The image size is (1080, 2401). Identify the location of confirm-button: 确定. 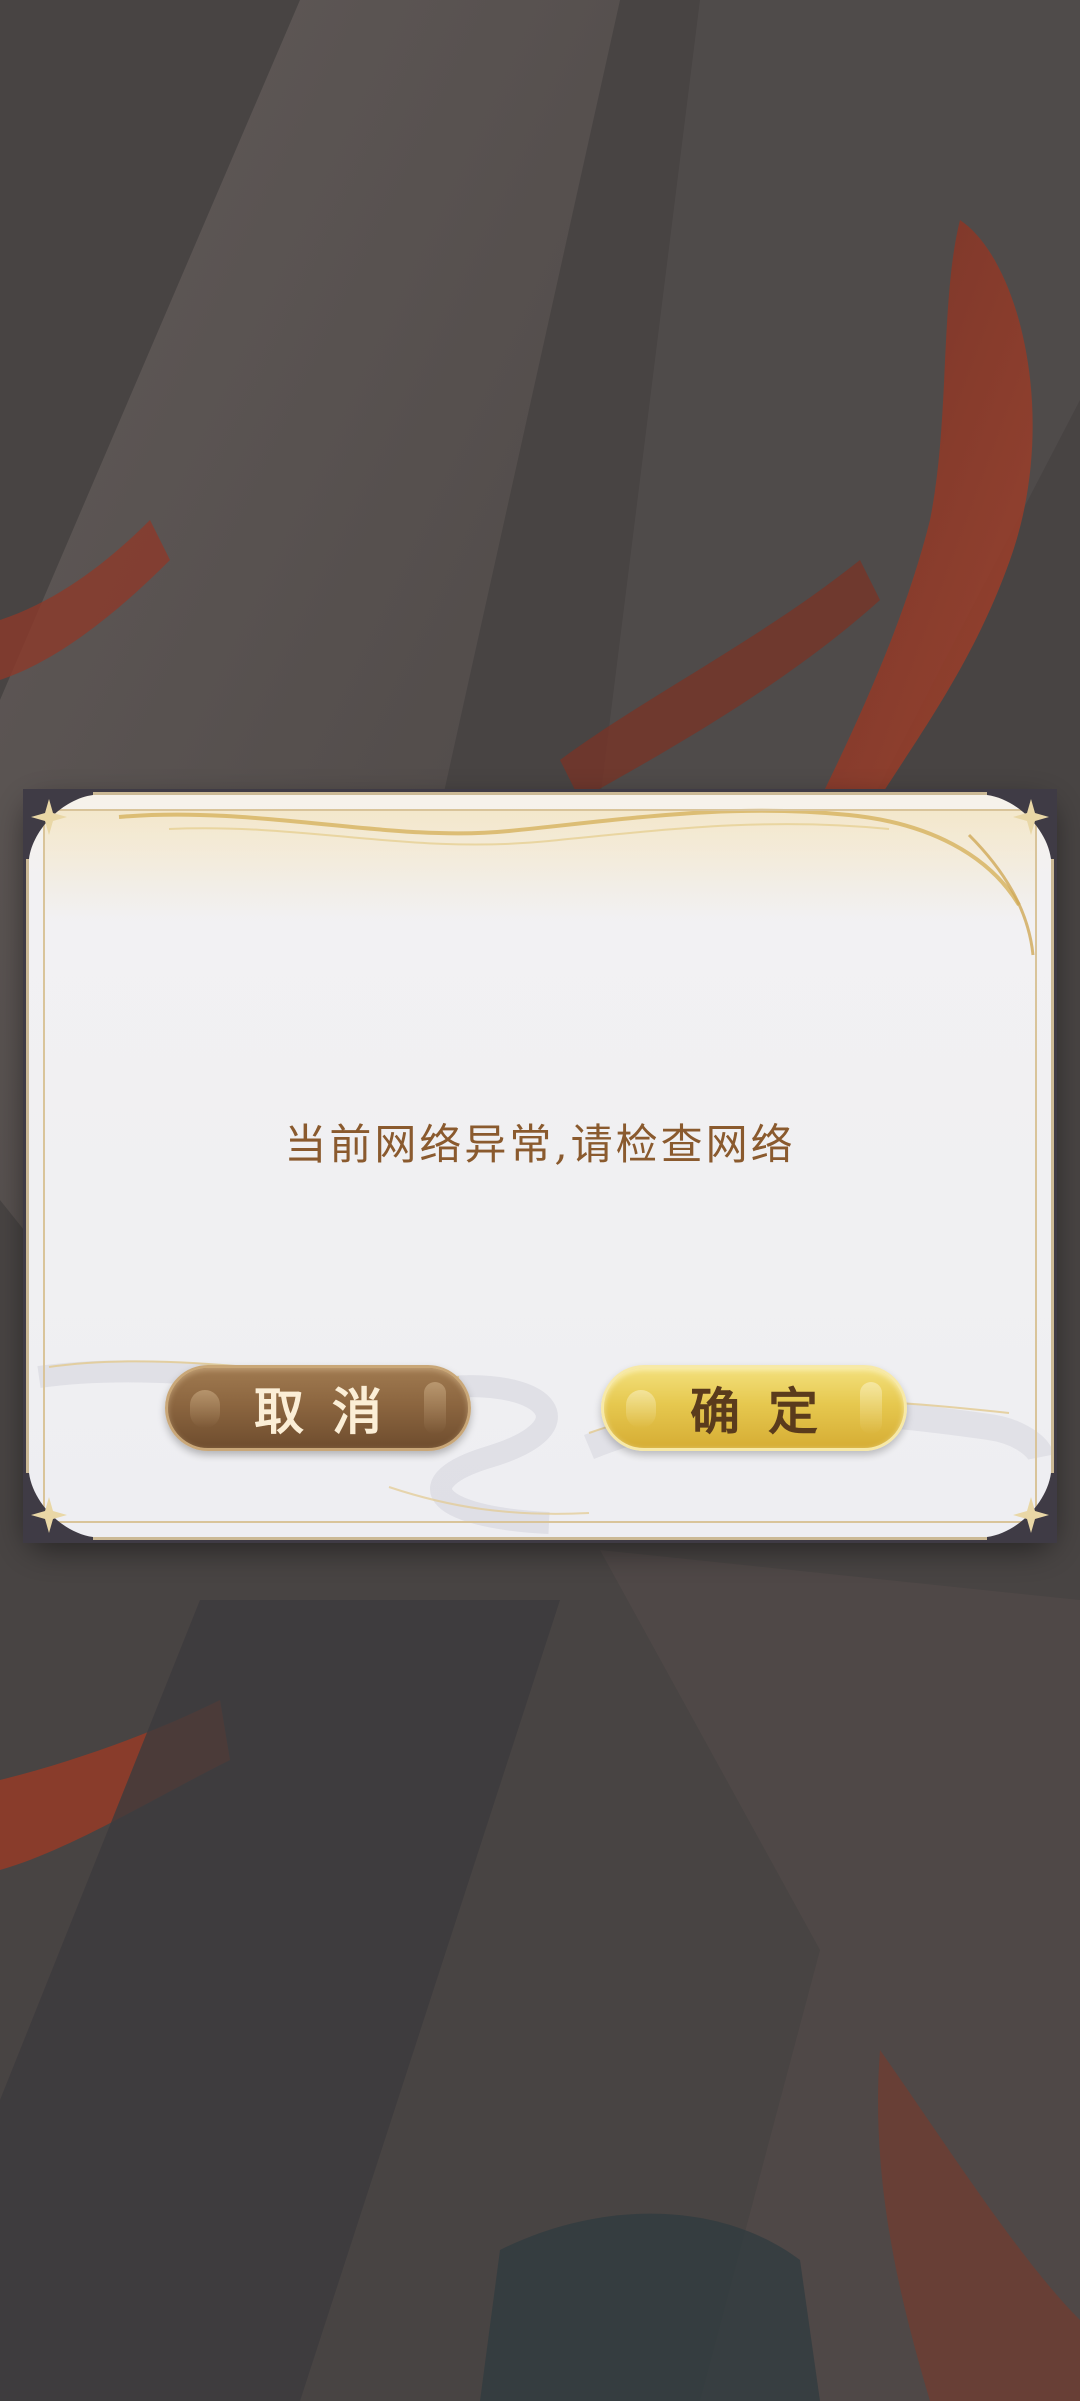
(754, 1408).